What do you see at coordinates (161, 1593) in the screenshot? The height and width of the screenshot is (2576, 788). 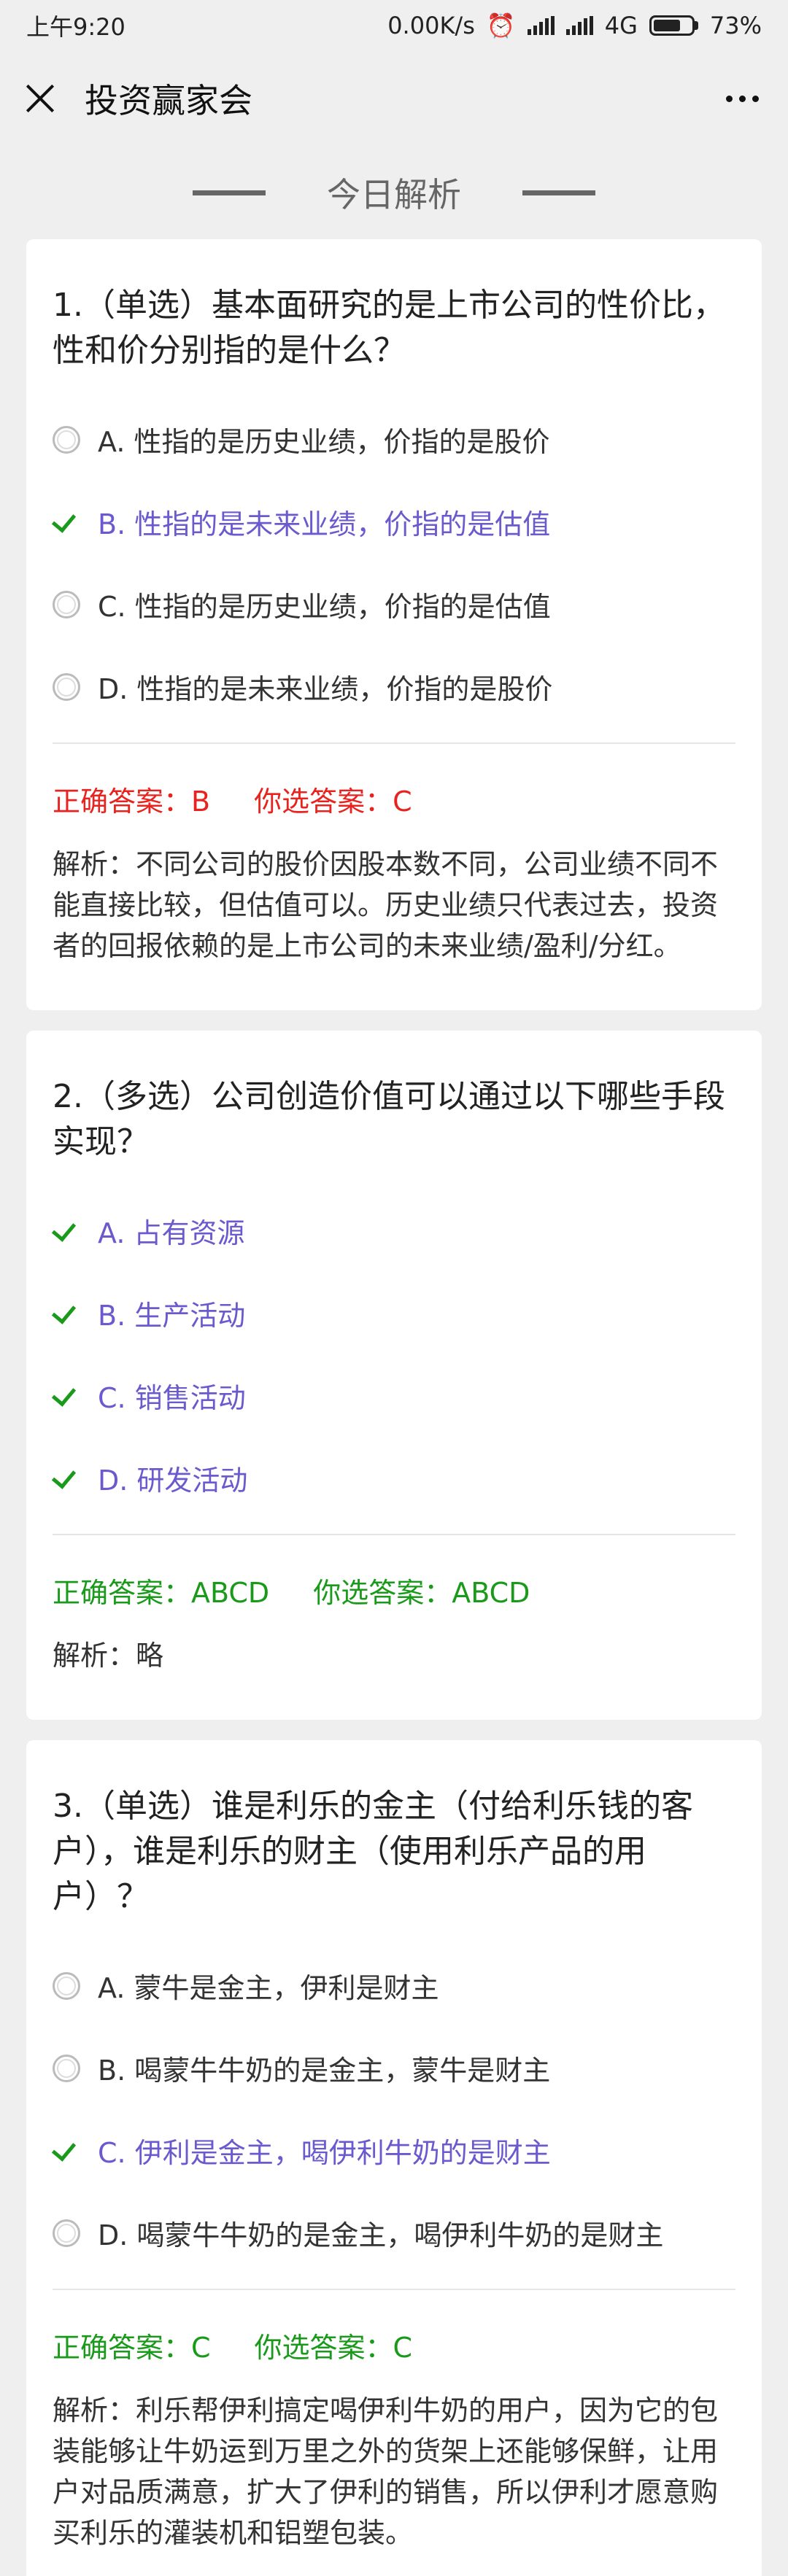 I see `correct-answer: 正确答案：ABCD` at bounding box center [161, 1593].